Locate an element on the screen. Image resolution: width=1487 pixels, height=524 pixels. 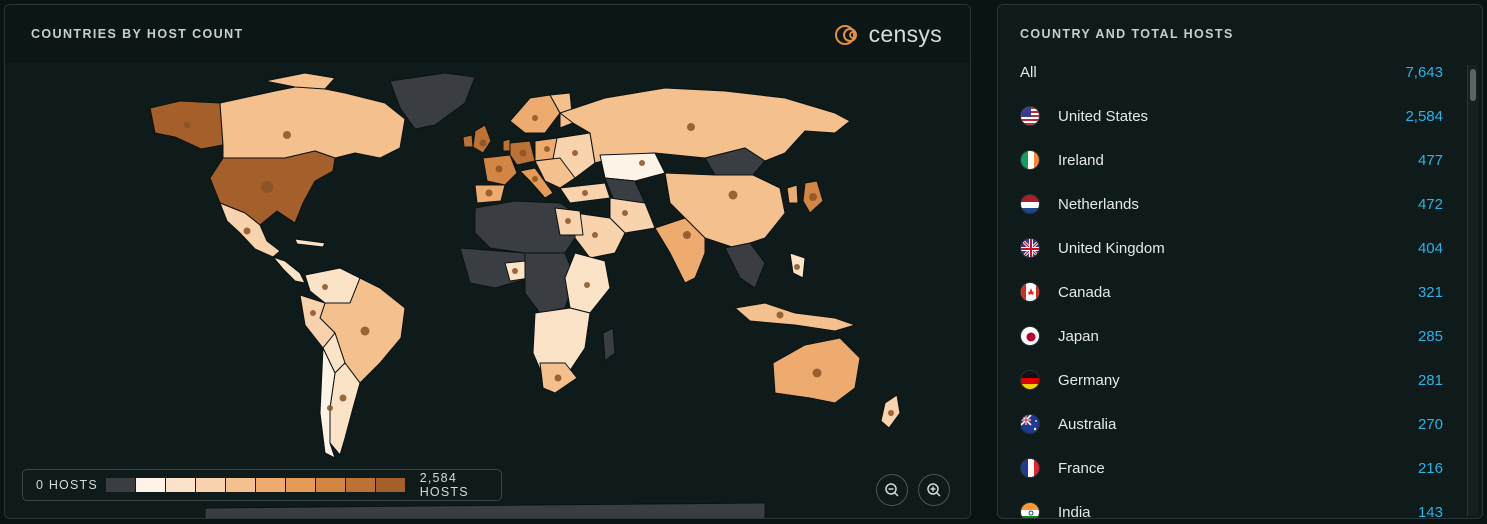
zoom-out-button is located at coordinates (892, 490).